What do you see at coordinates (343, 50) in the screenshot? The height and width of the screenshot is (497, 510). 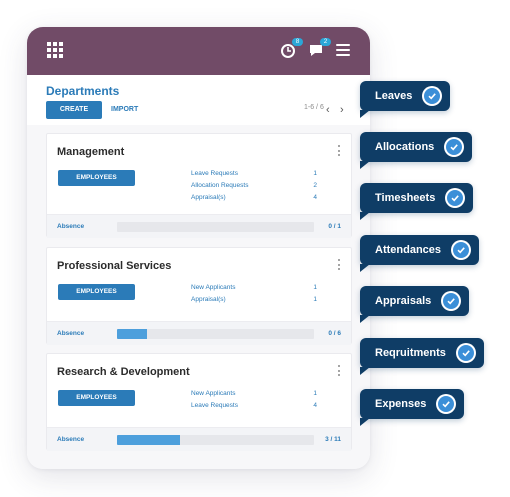 I see `hamburger-menu-icon` at bounding box center [343, 50].